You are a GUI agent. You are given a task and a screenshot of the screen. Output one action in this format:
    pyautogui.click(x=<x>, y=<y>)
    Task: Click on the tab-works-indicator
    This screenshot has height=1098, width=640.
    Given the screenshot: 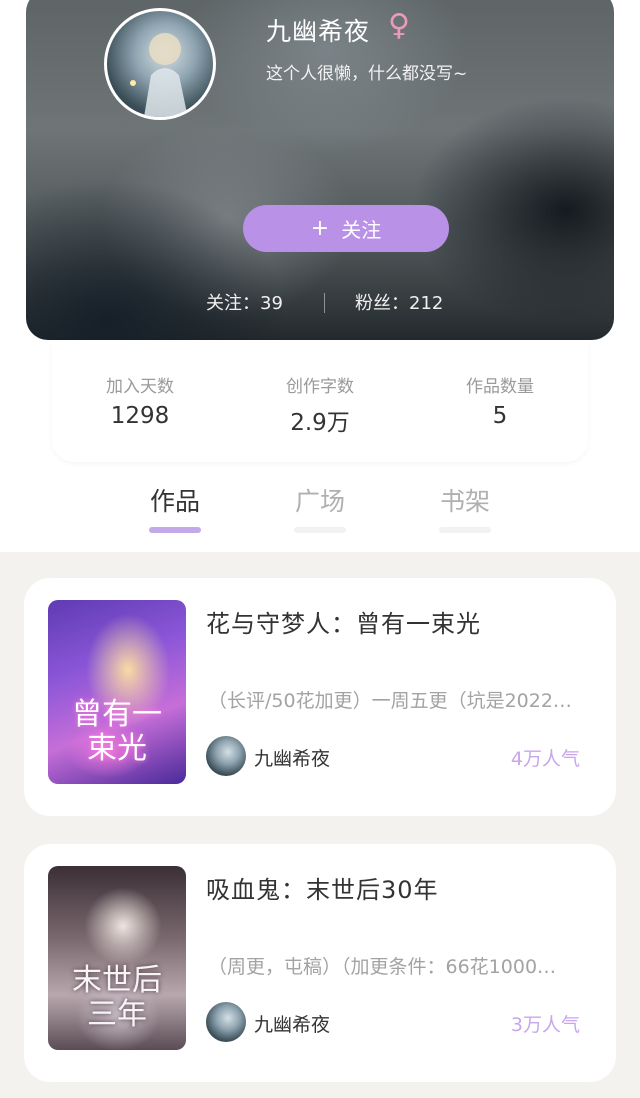 What is the action you would take?
    pyautogui.click(x=175, y=530)
    